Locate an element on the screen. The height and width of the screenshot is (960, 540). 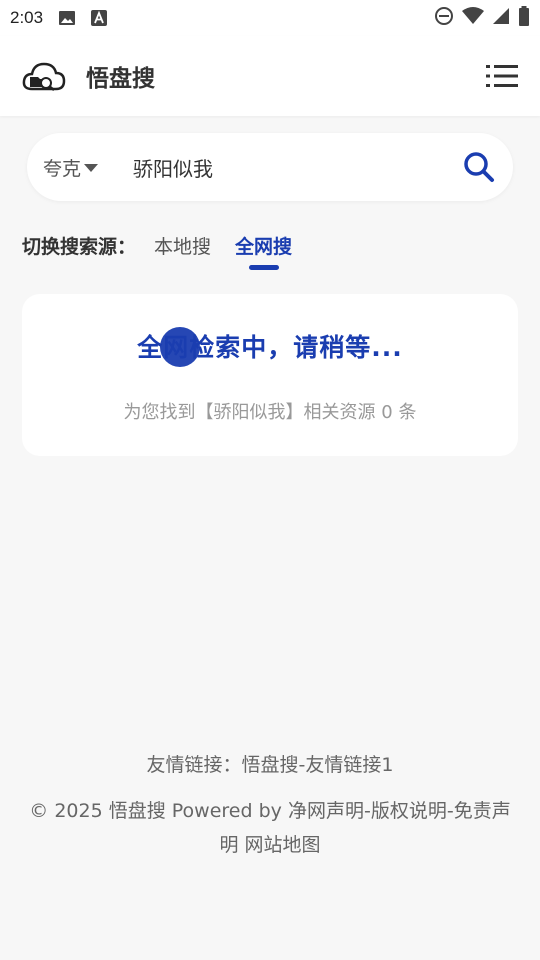
app-title: 悟盘搜 is located at coordinates (120, 79).